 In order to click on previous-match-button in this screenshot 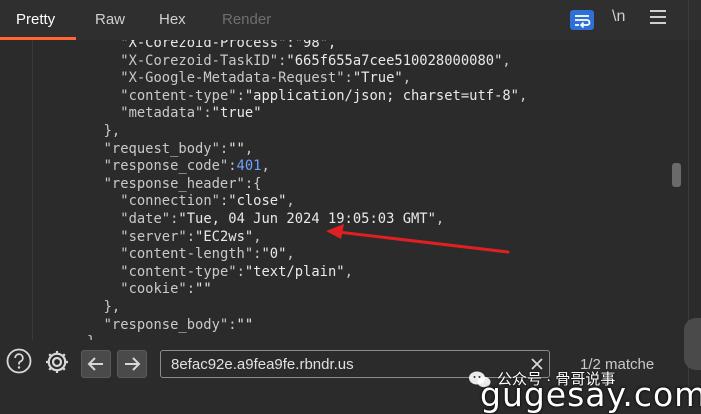, I will do `click(96, 364)`.